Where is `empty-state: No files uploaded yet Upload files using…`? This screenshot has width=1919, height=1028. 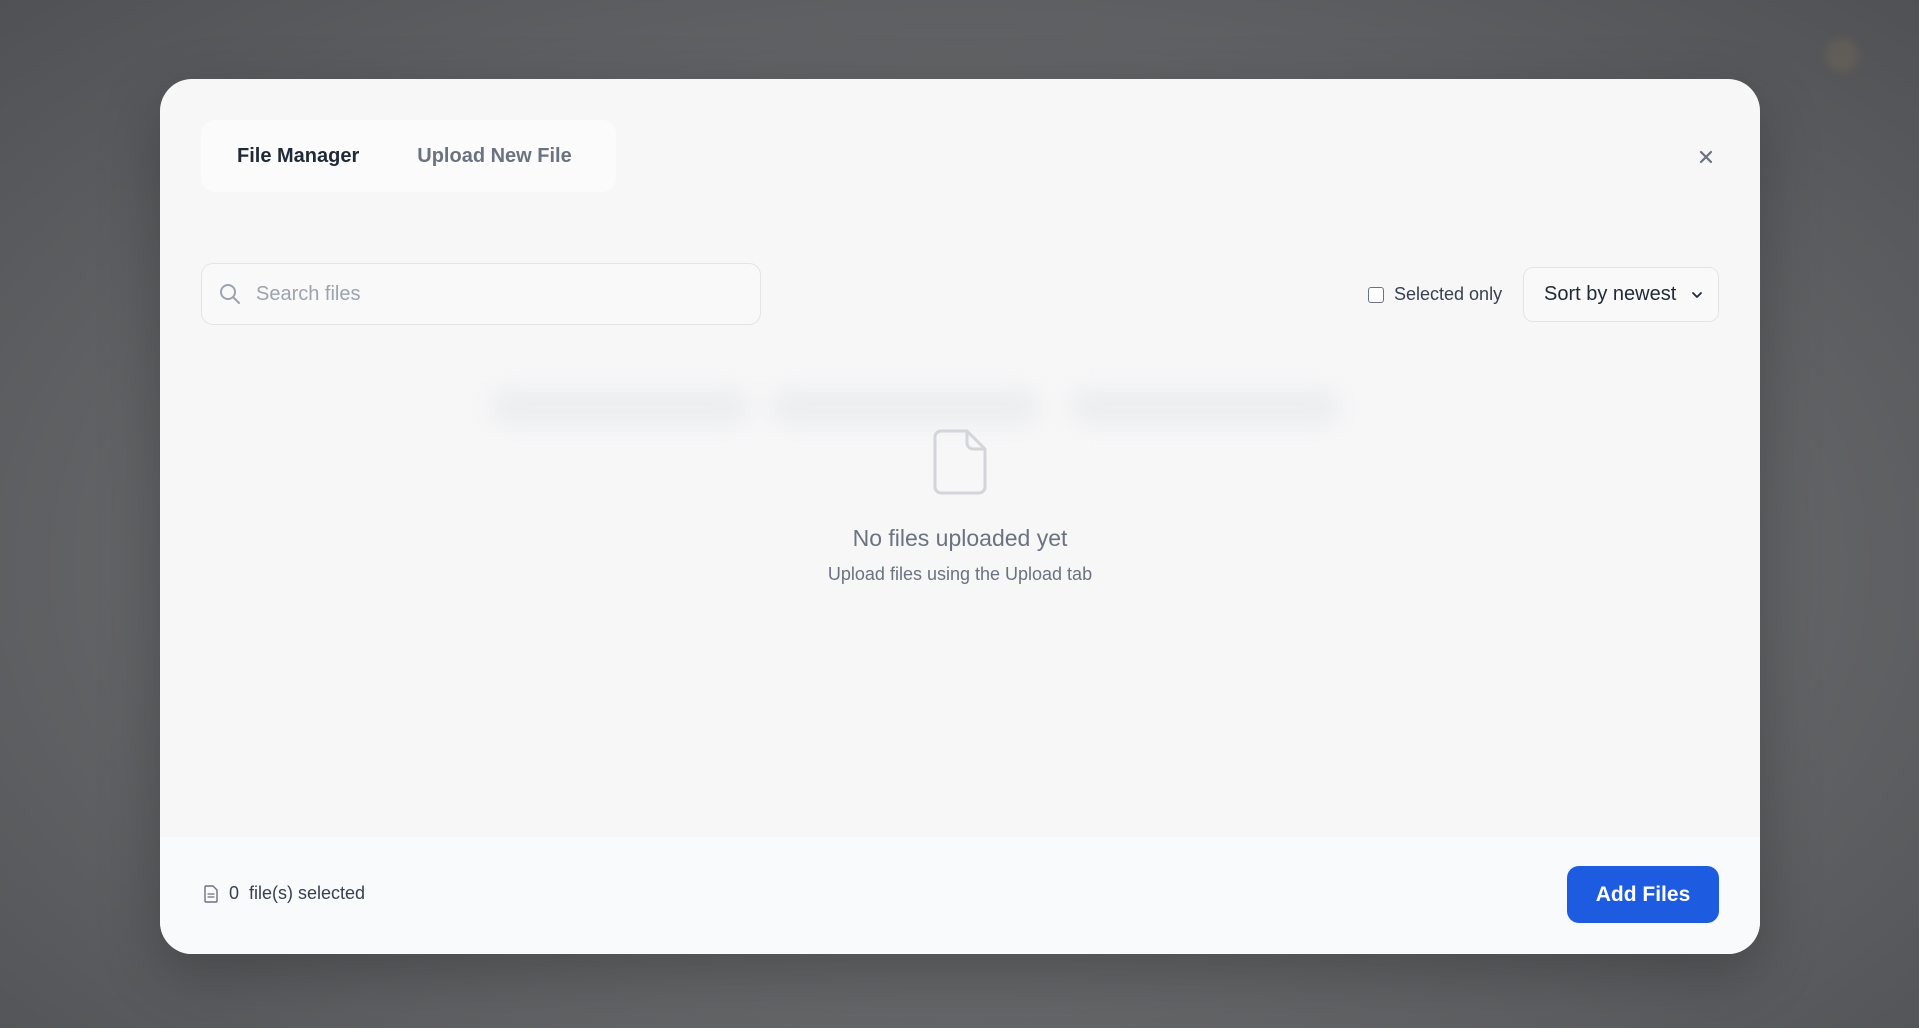
empty-state: No files uploaded yet Upload files using… is located at coordinates (960, 507).